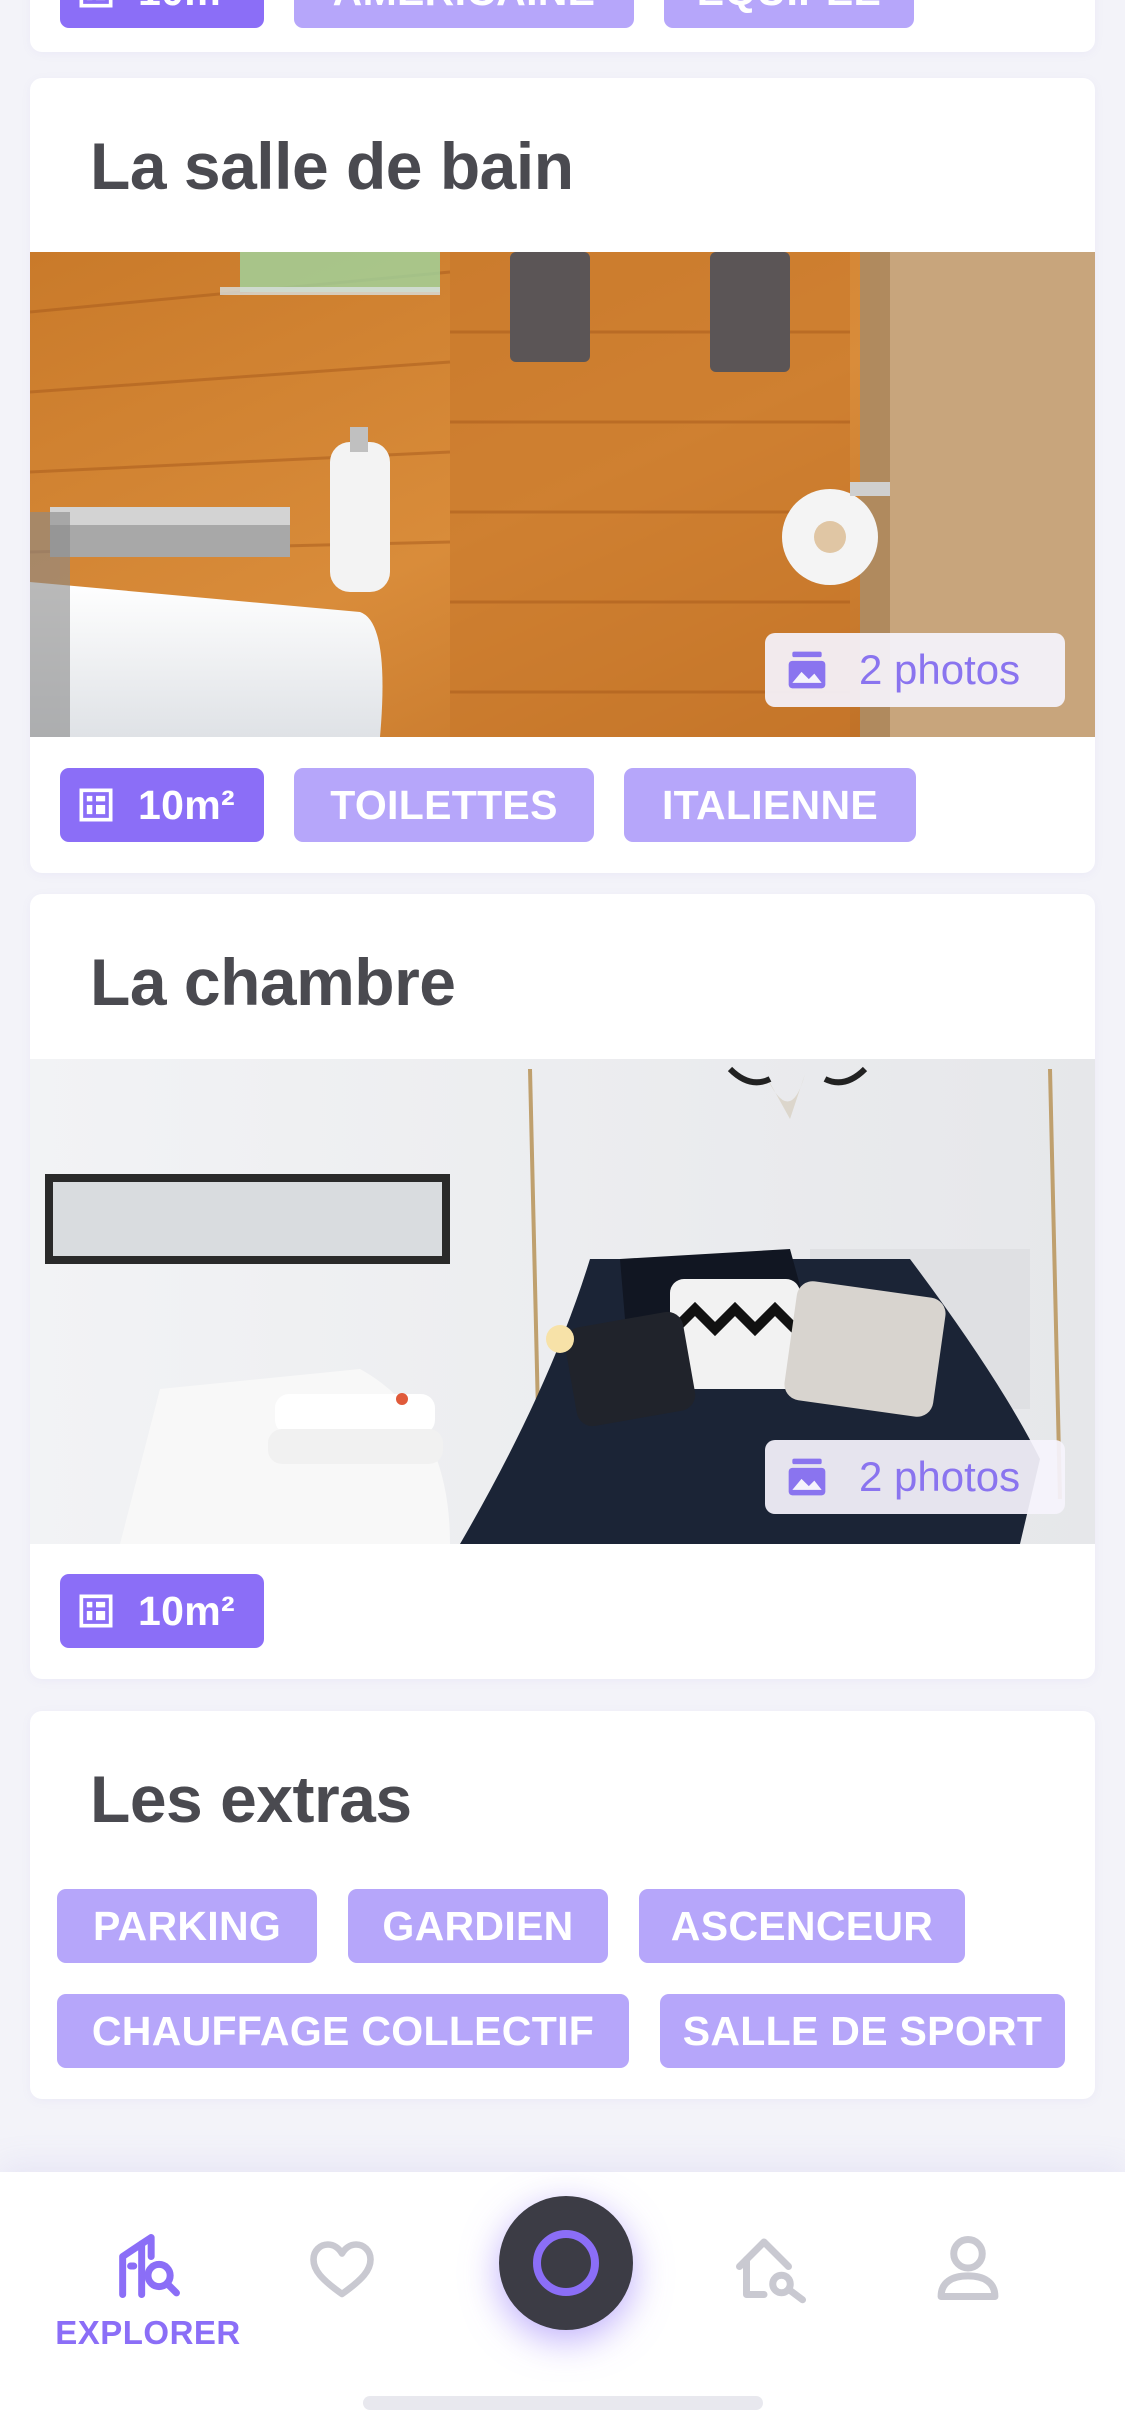  I want to click on heart-icon, so click(342, 2269).